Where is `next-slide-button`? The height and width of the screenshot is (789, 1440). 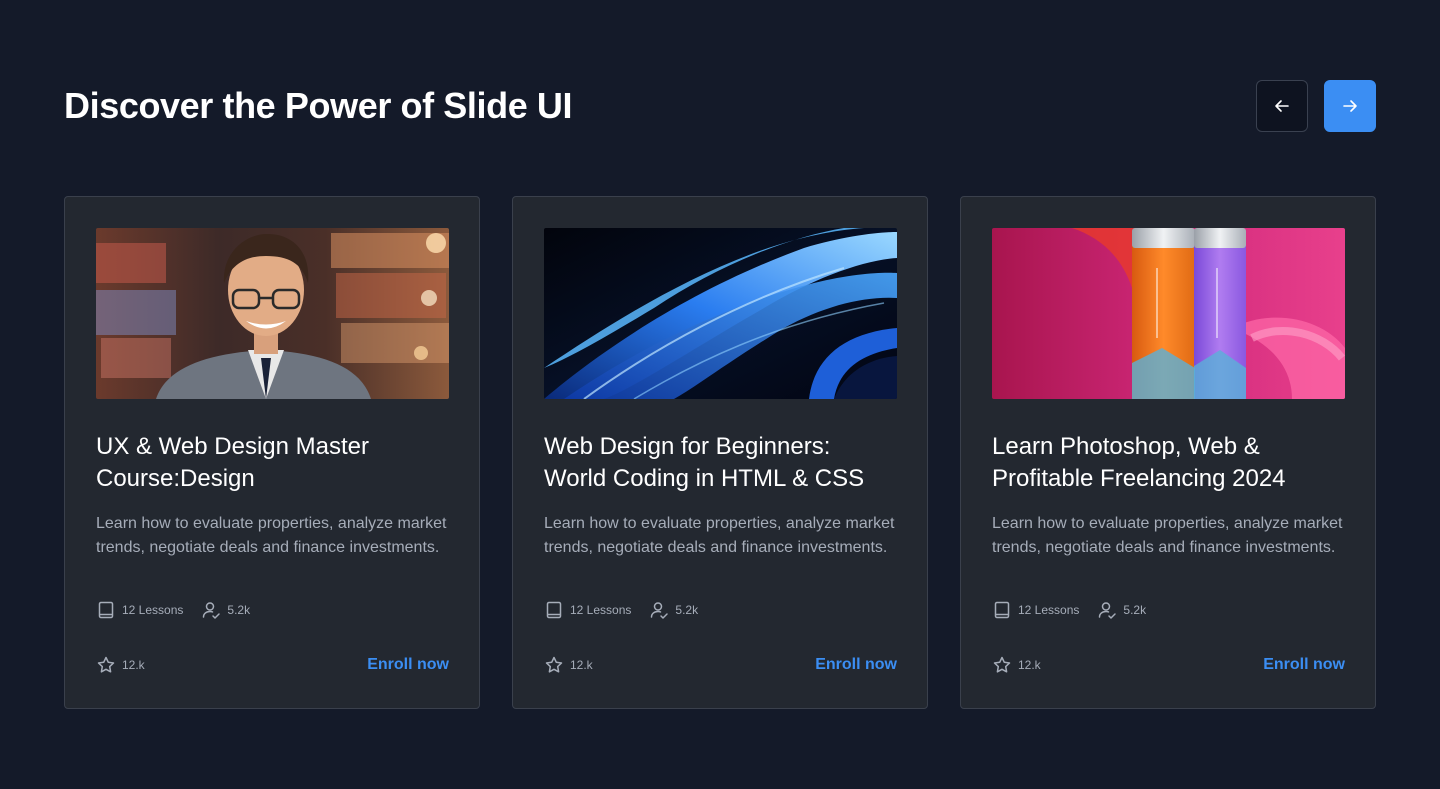 next-slide-button is located at coordinates (1350, 106).